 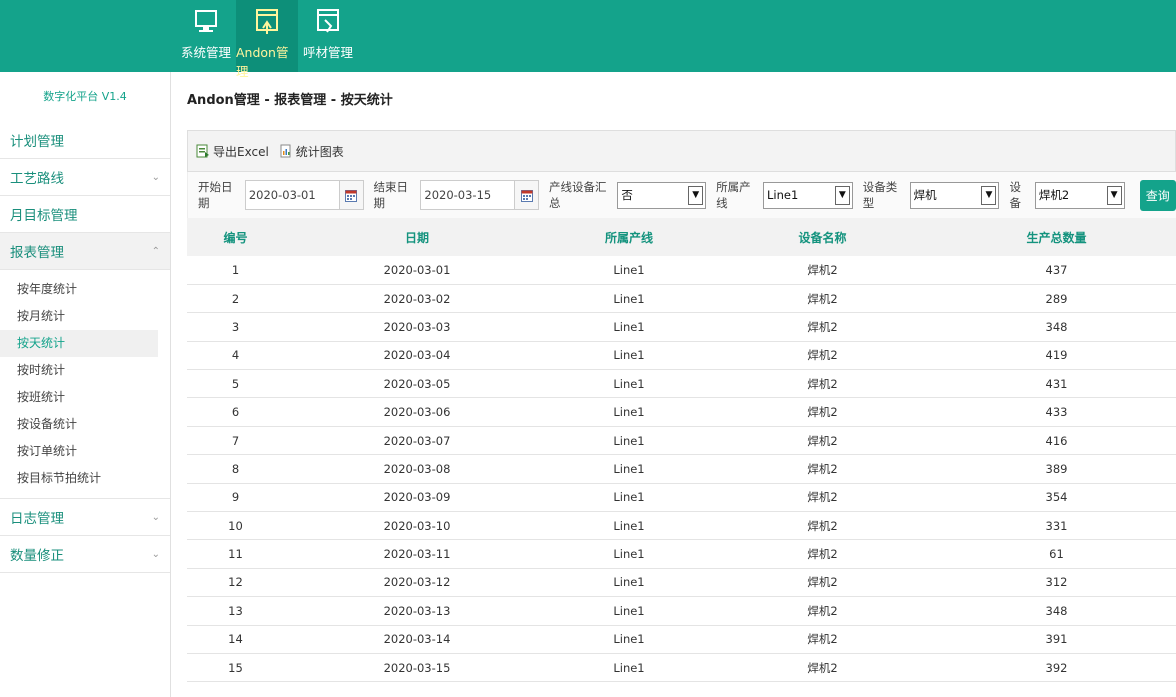 I want to click on table-row: 2 2020-03-02 Line1 焊机2 289, so click(x=681, y=298).